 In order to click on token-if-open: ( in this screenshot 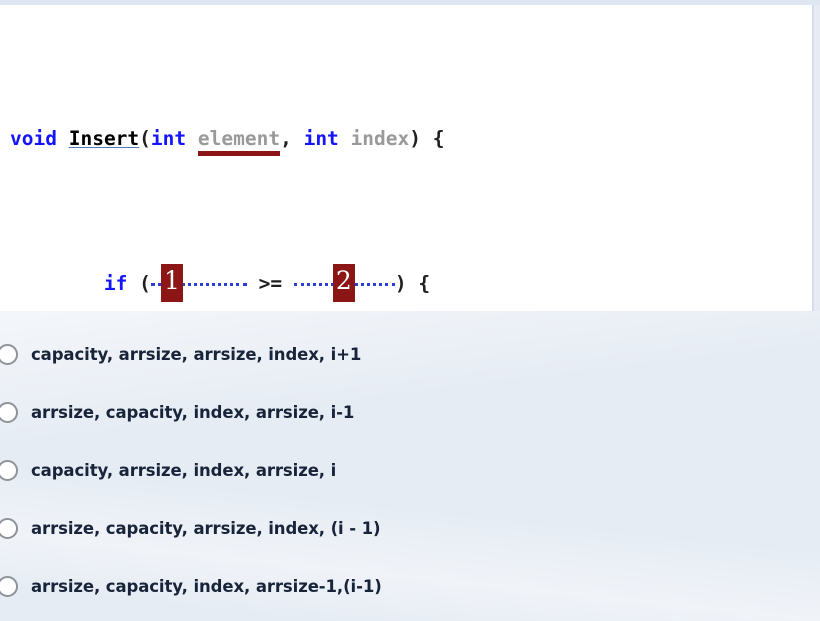, I will do `click(139, 283)`.